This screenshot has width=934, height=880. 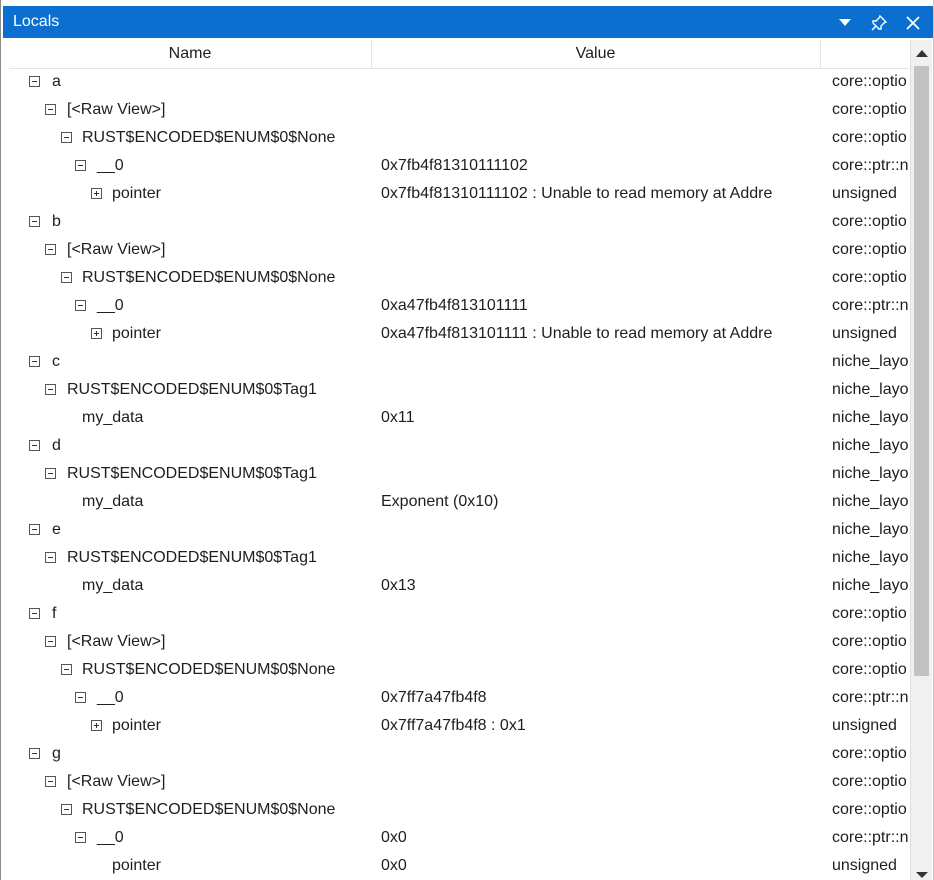 I want to click on tree-row: pointer 0x0 unsigned, so click(x=459, y=866).